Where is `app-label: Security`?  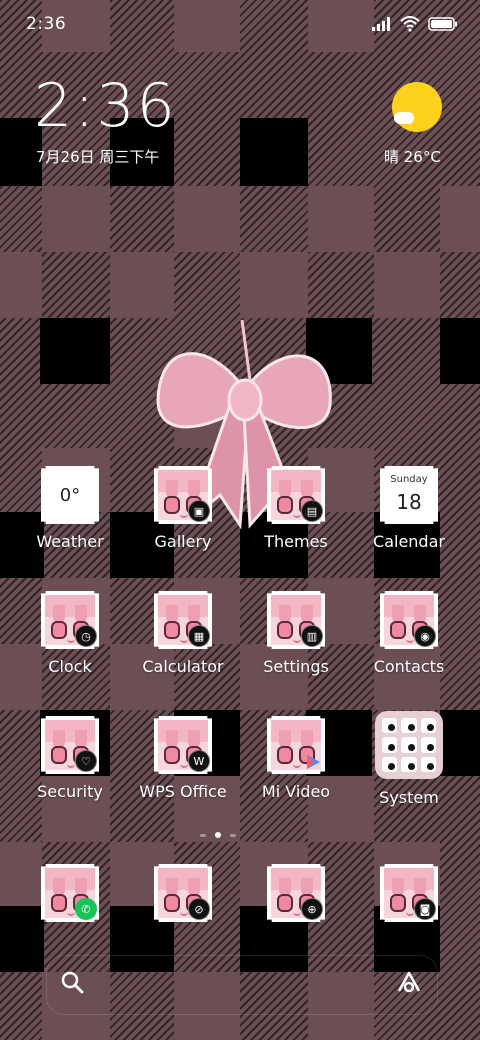
app-label: Security is located at coordinates (70, 791).